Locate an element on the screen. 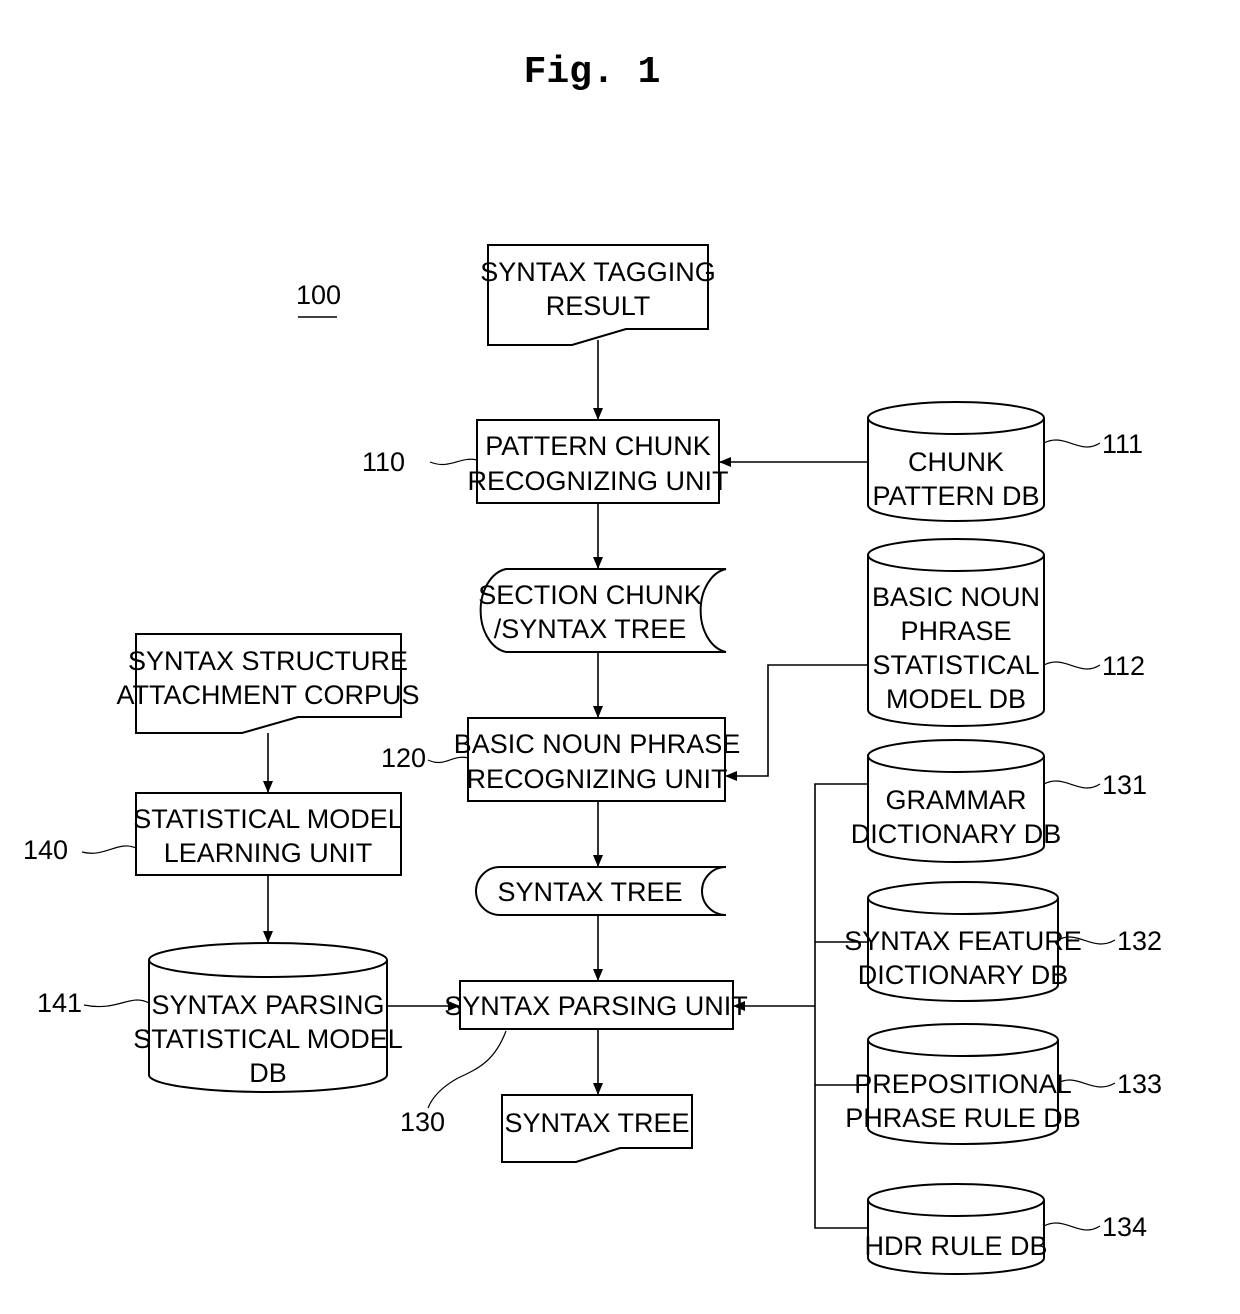  ref-label-141: 141 is located at coordinates (59, 1003).